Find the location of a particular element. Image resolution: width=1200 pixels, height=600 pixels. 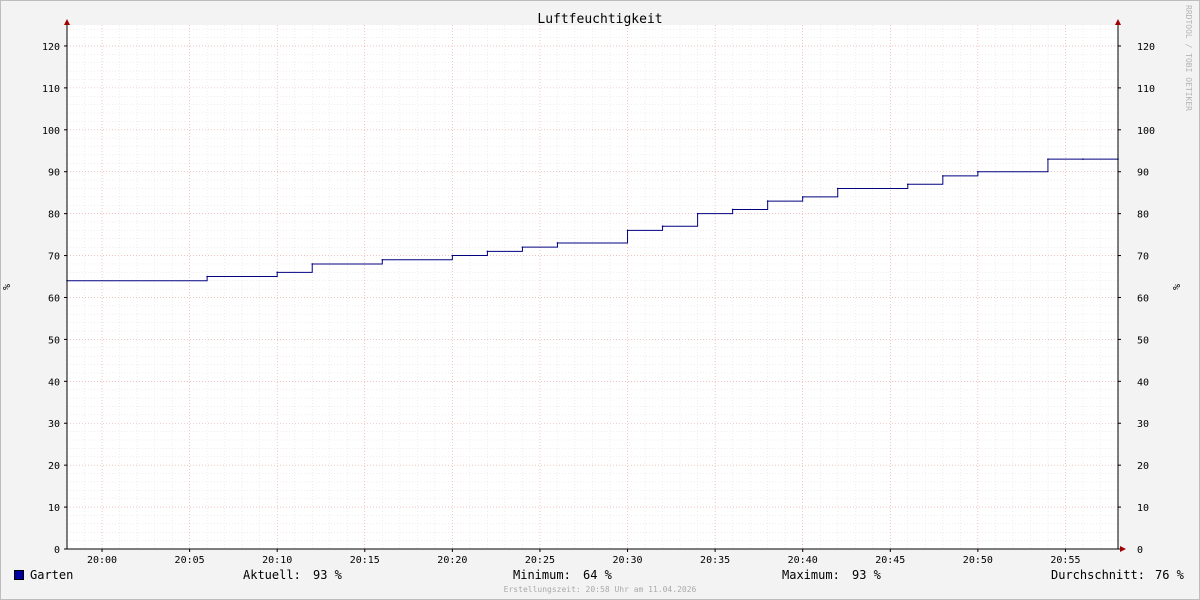

legend-avg-label: Durchschnitt: is located at coordinates (1098, 575).